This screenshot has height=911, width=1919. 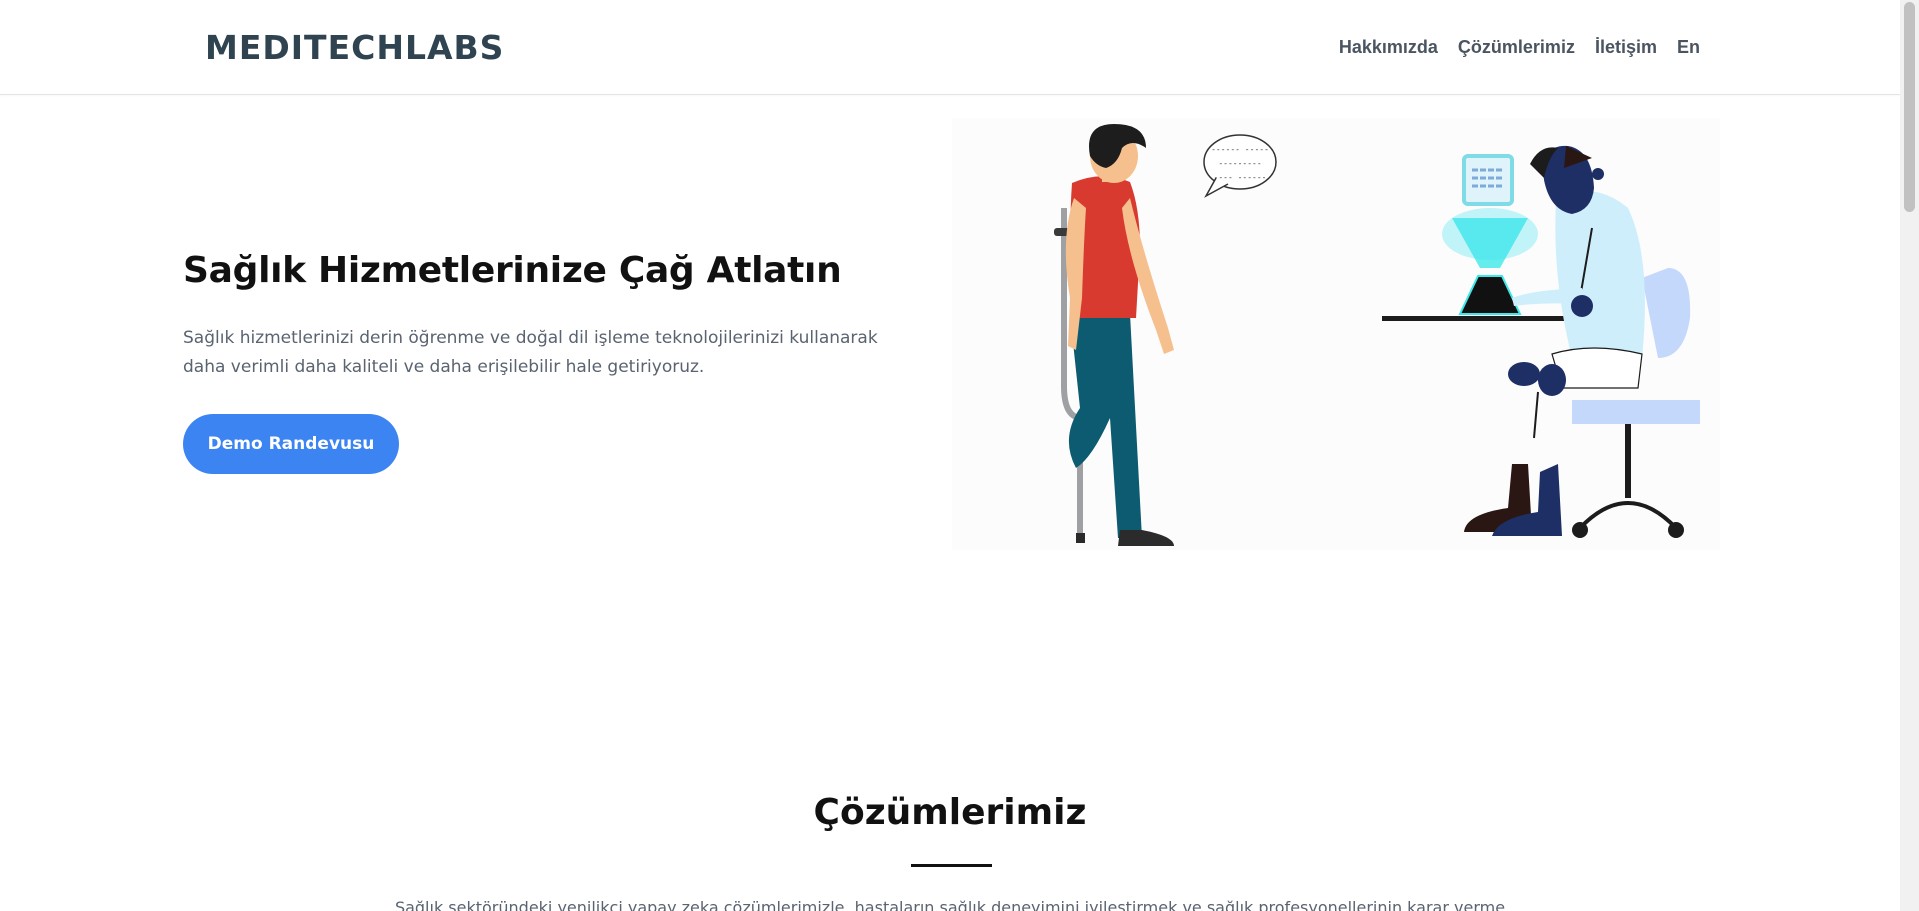 What do you see at coordinates (1541, 341) in the screenshot?
I see `robot-figure` at bounding box center [1541, 341].